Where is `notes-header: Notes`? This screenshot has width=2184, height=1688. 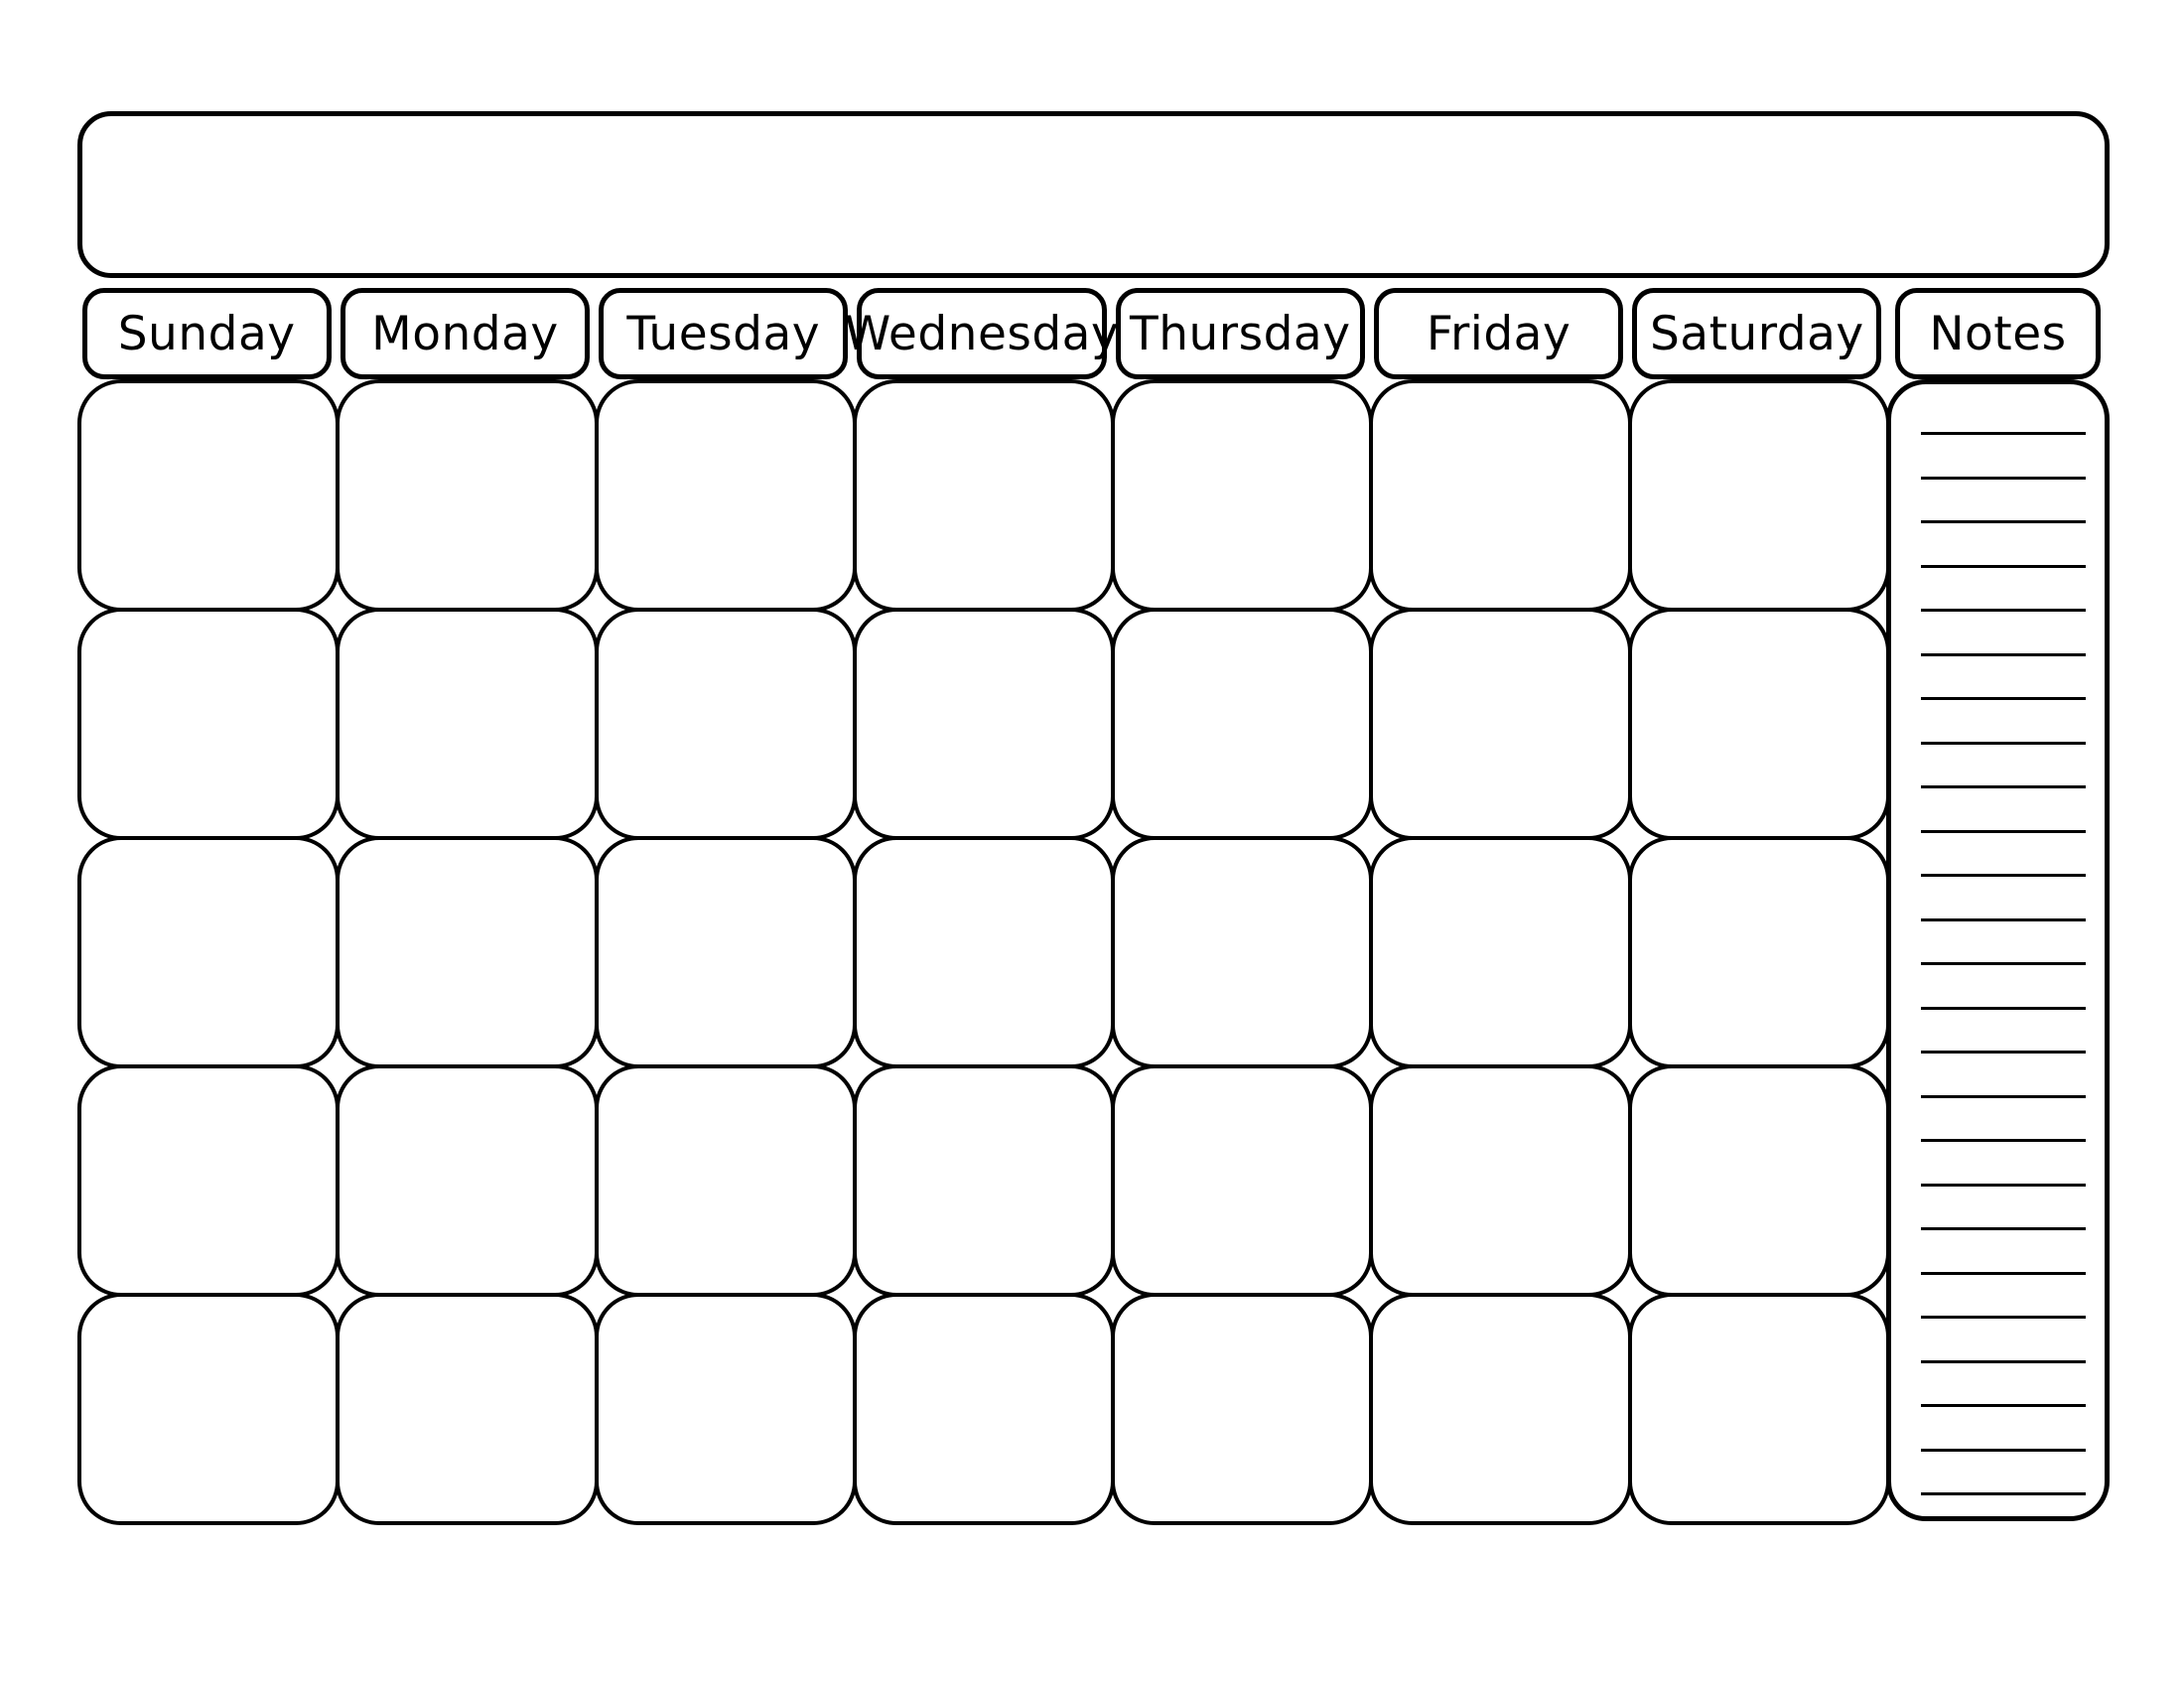 notes-header: Notes is located at coordinates (1998, 333).